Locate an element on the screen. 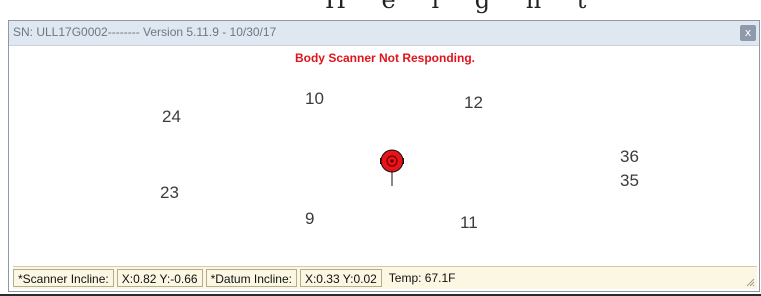 Image resolution: width=761 pixels, height=296 pixels. temperature-readout: Temp: 67.1F is located at coordinates (422, 278).